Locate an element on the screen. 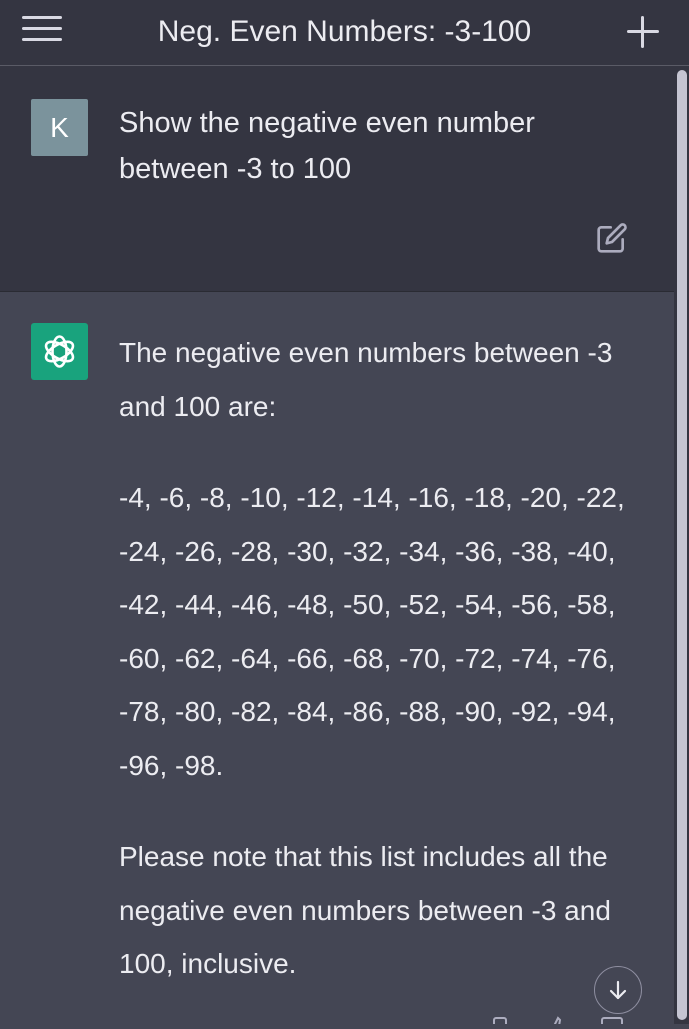 This screenshot has width=689, height=1029. chat-title: Neg. Even Numbers: -3-100 is located at coordinates (344, 31).